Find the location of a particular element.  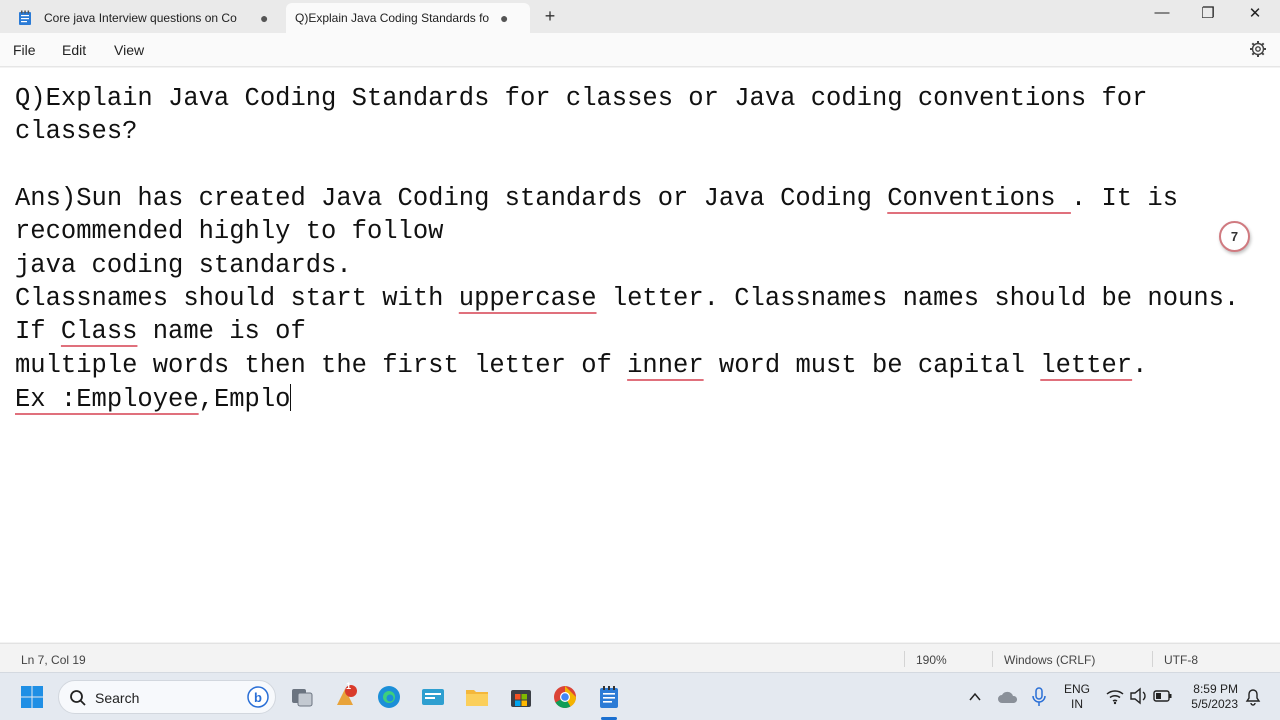

notifications-bell-icon is located at coordinates (1256, 700).